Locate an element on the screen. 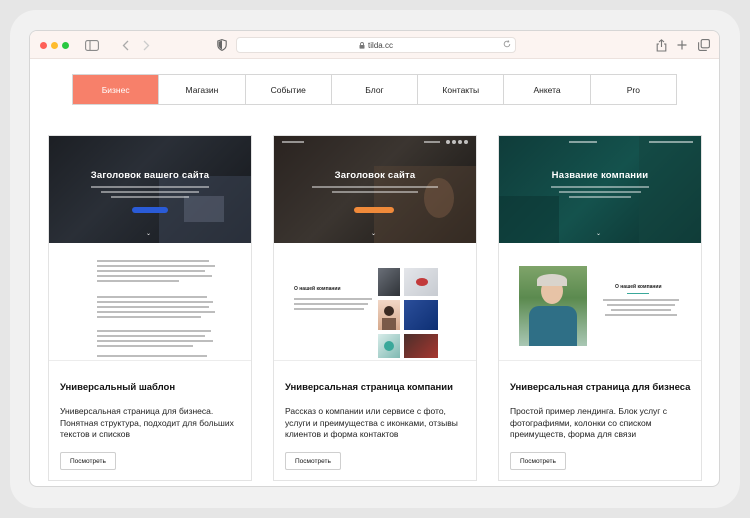 The image size is (750, 518). address-bar: tilda.cc is located at coordinates (376, 45).